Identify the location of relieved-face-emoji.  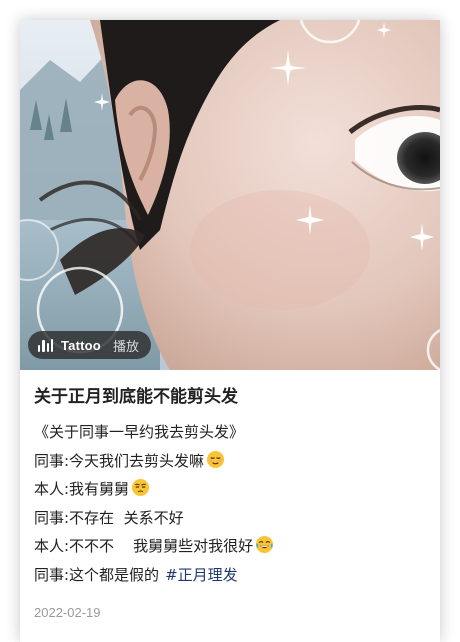
(216, 459).